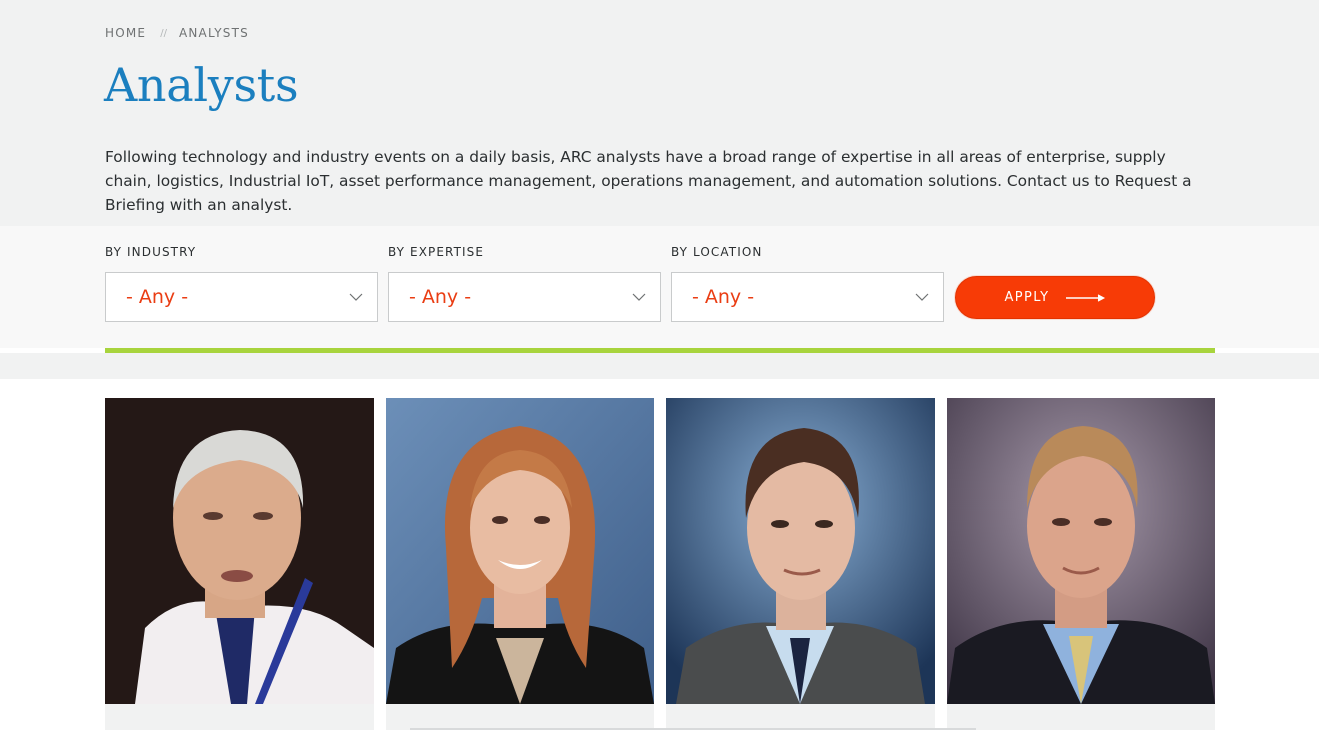  I want to click on expertise-select-value: - Any -, so click(440, 297).